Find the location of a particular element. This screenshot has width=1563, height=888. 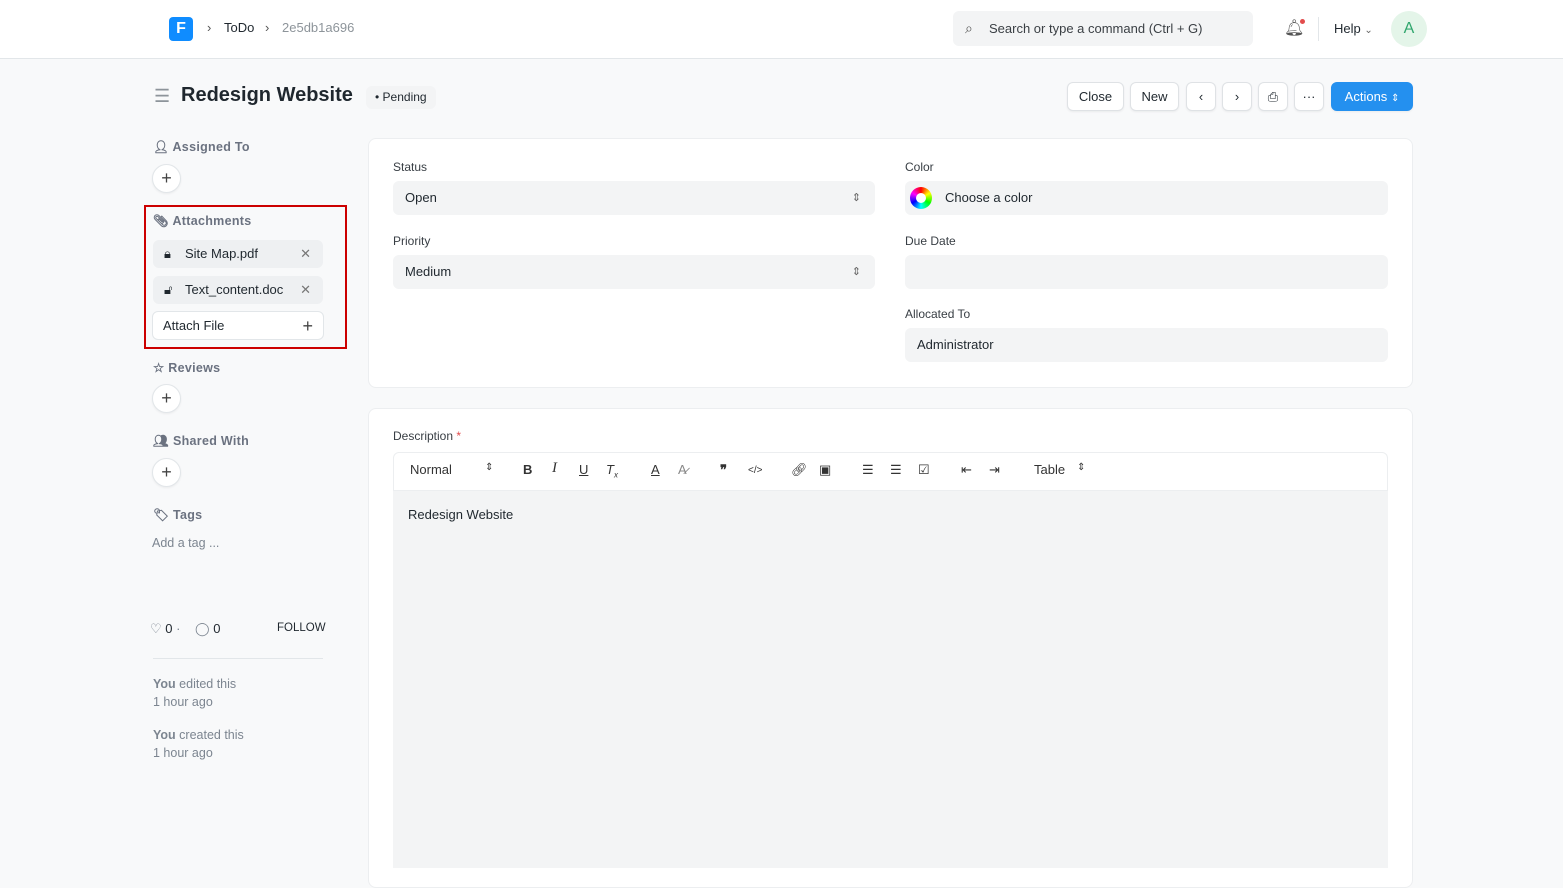

tag-icon: 🏷︎ is located at coordinates (161, 515).